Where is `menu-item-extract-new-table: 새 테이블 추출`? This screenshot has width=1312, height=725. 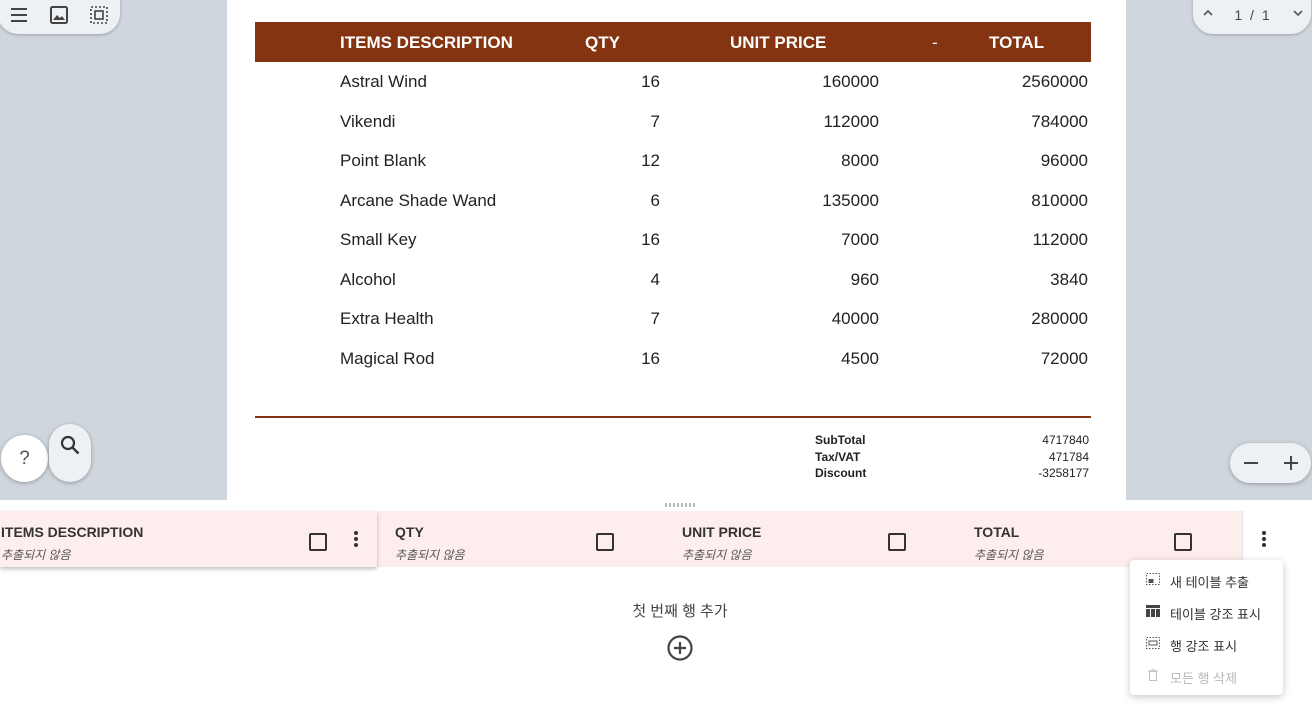 menu-item-extract-new-table: 새 테이블 추출 is located at coordinates (1206, 578).